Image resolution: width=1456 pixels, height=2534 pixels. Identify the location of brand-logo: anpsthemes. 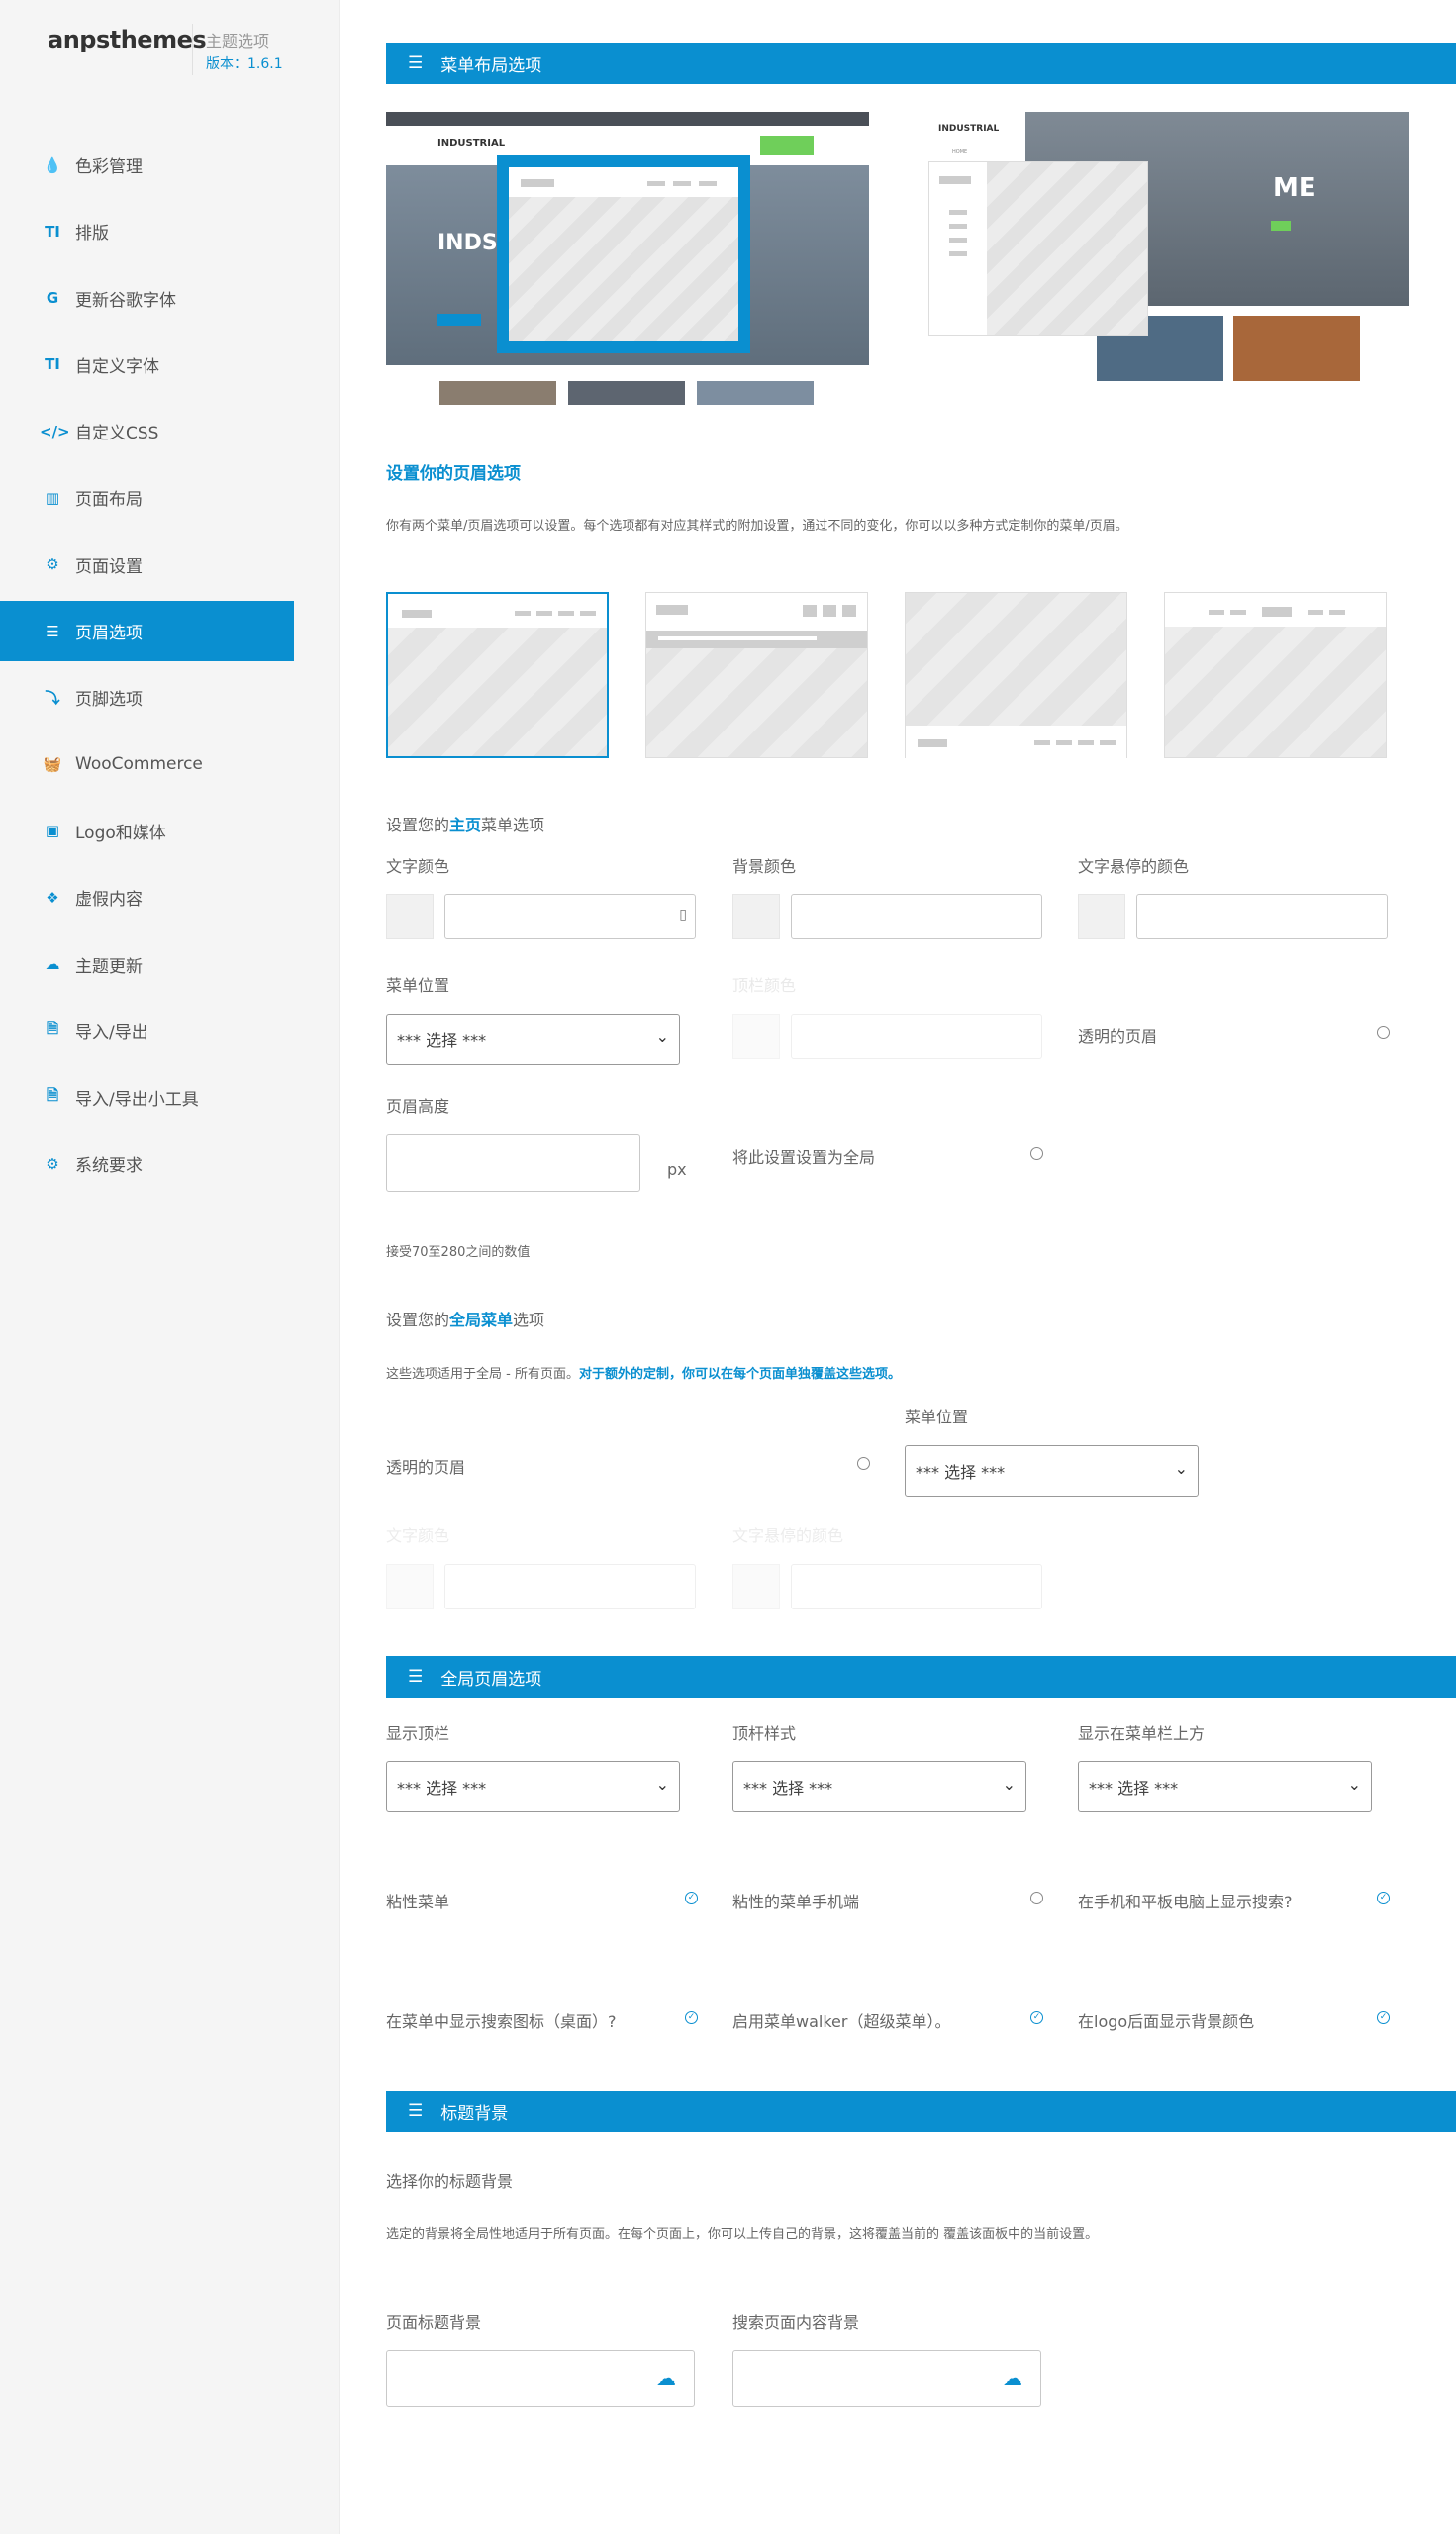
(127, 39).